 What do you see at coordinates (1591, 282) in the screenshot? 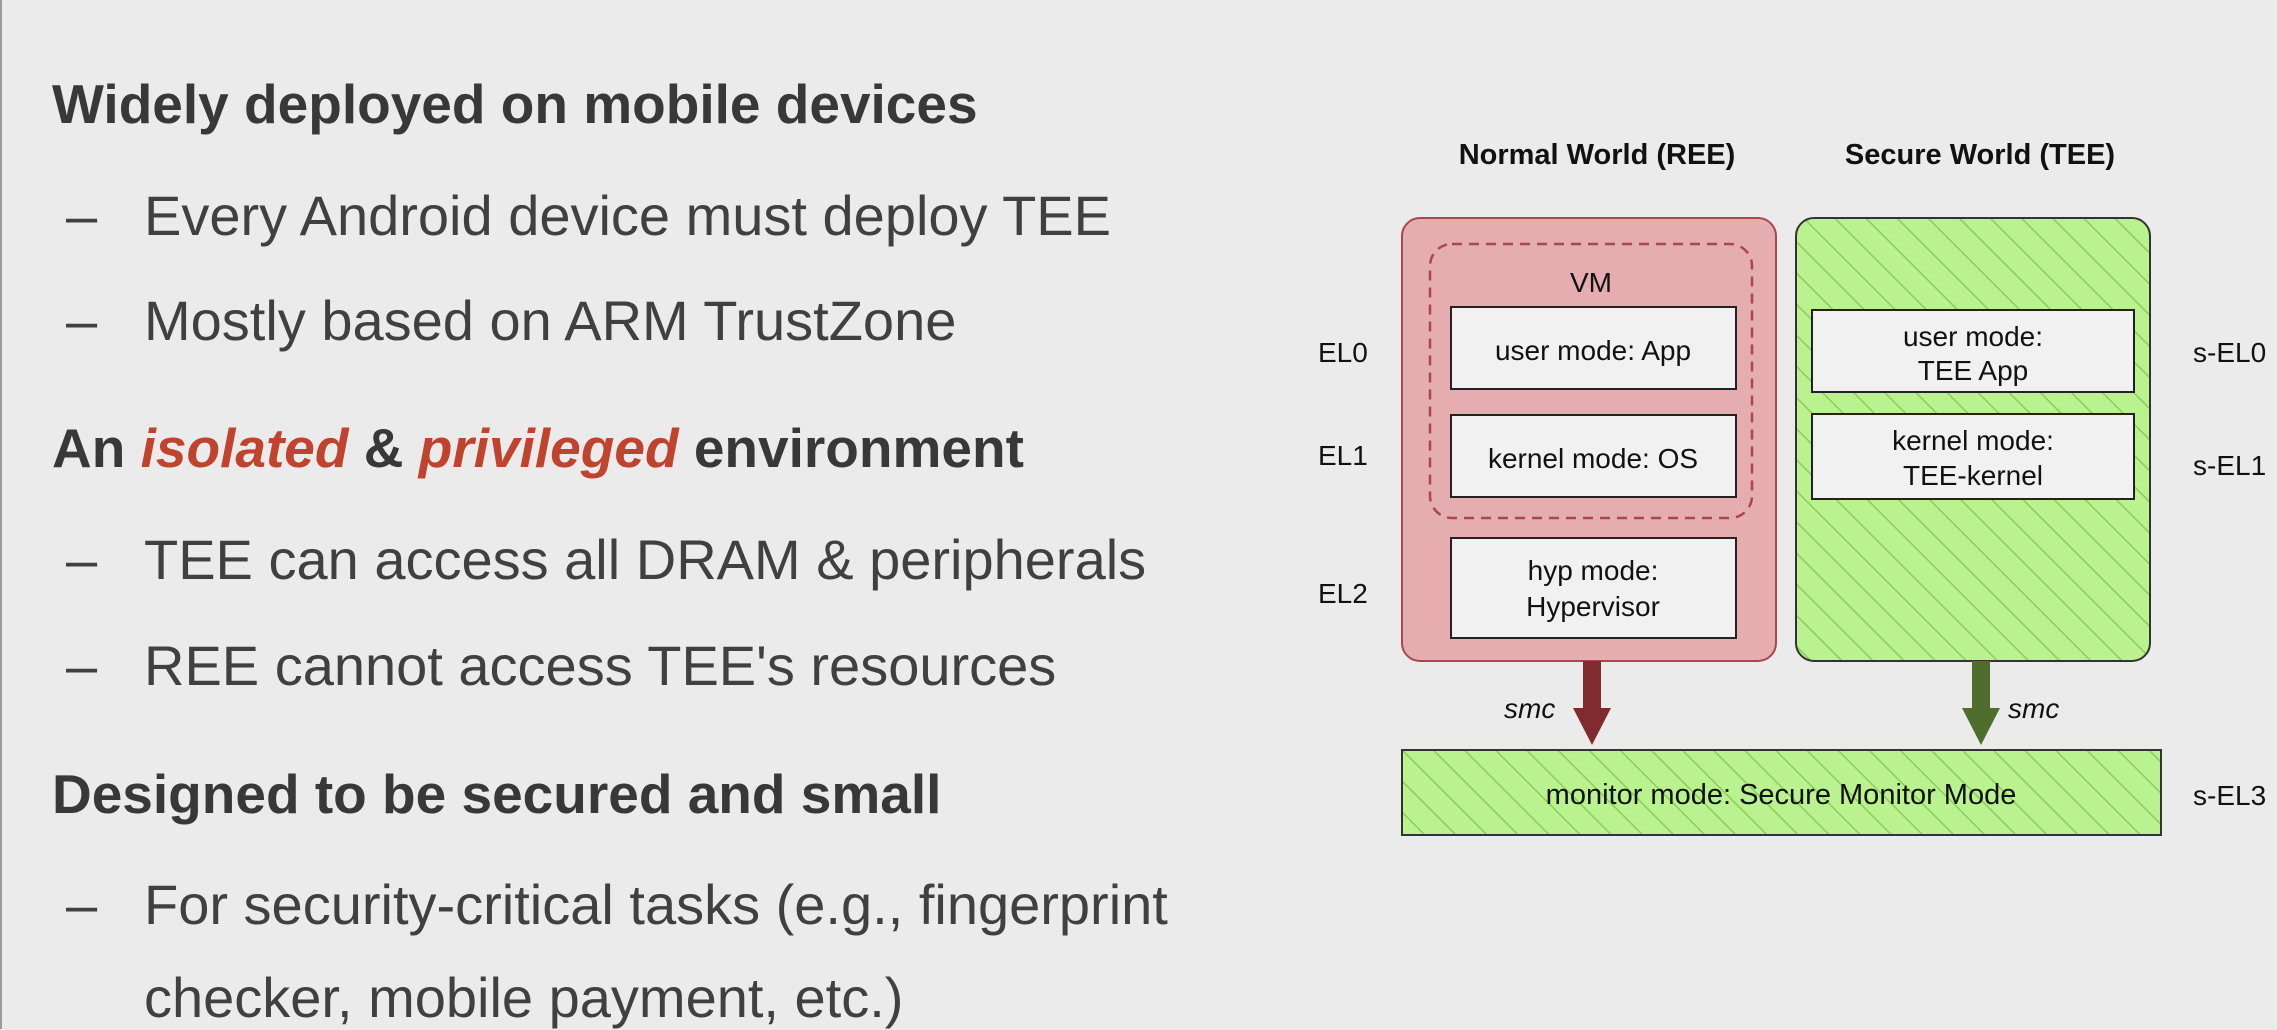
I see `vm-label: VM` at bounding box center [1591, 282].